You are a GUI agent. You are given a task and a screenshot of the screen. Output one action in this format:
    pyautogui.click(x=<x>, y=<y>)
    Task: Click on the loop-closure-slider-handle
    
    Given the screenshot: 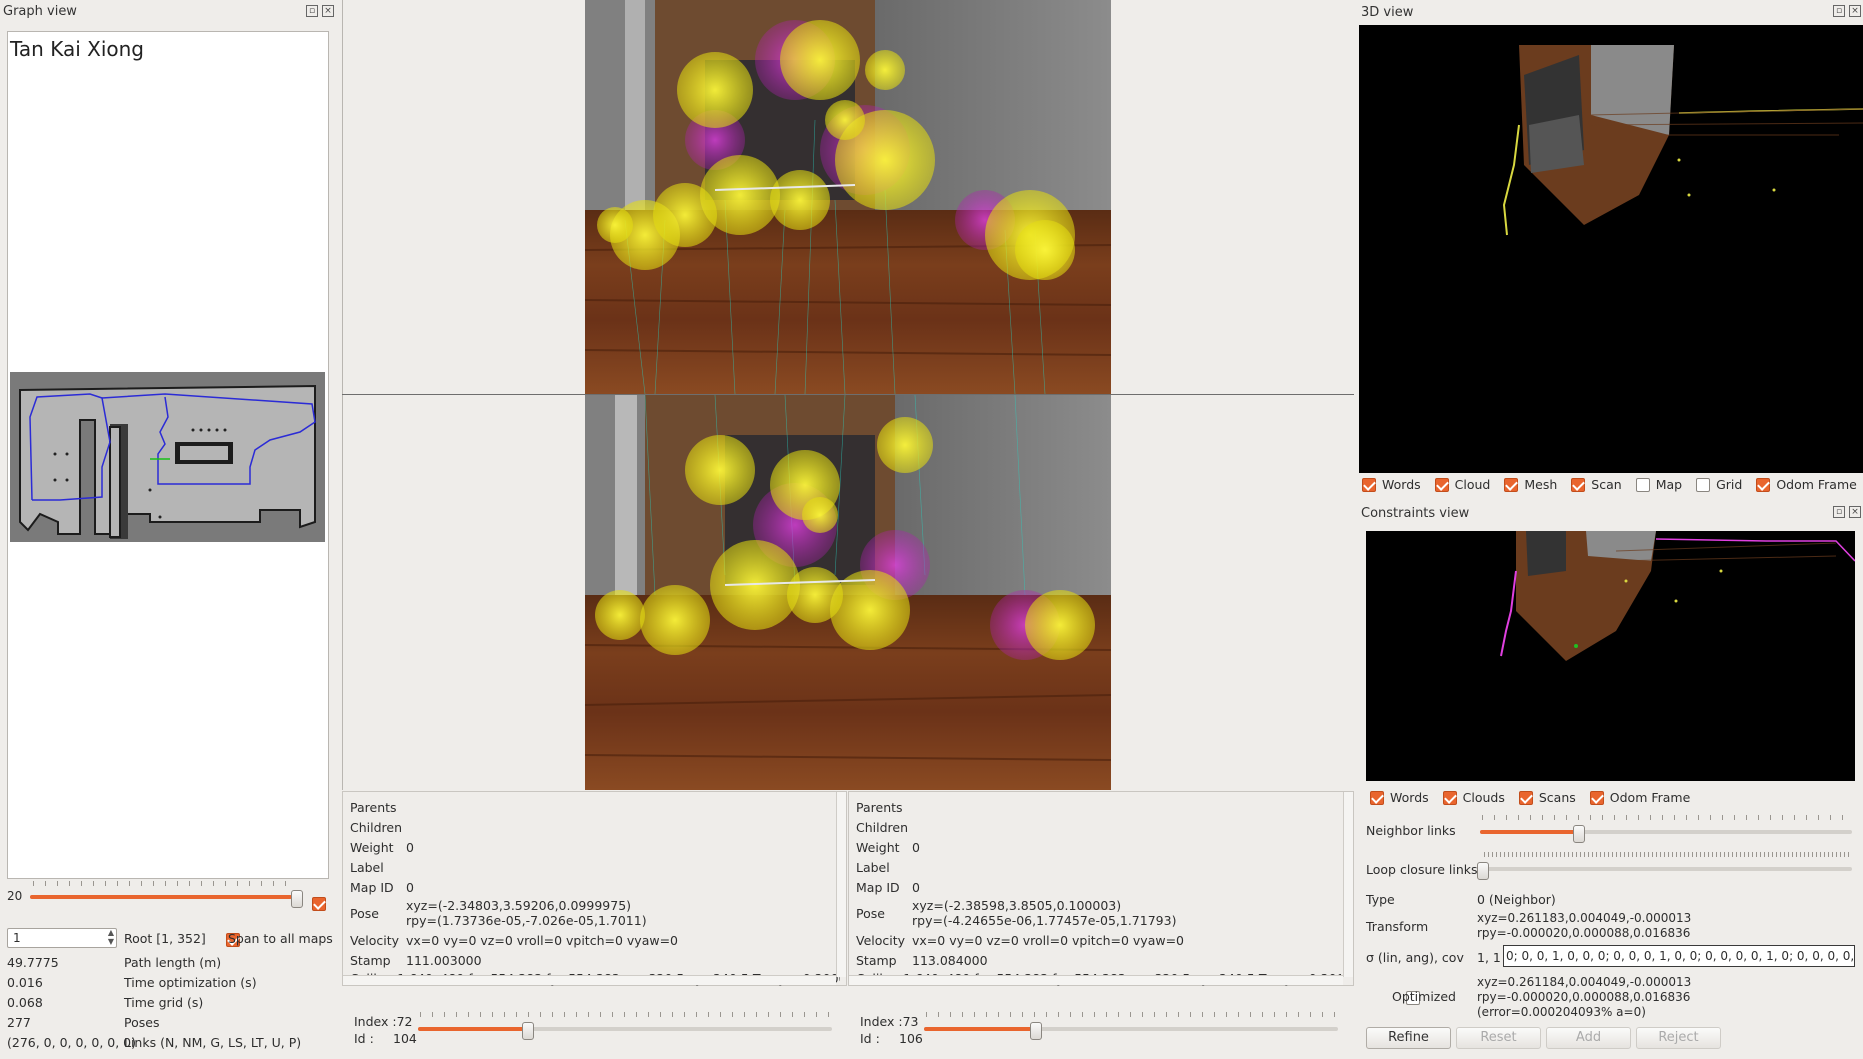 What is the action you would take?
    pyautogui.click(x=1483, y=871)
    